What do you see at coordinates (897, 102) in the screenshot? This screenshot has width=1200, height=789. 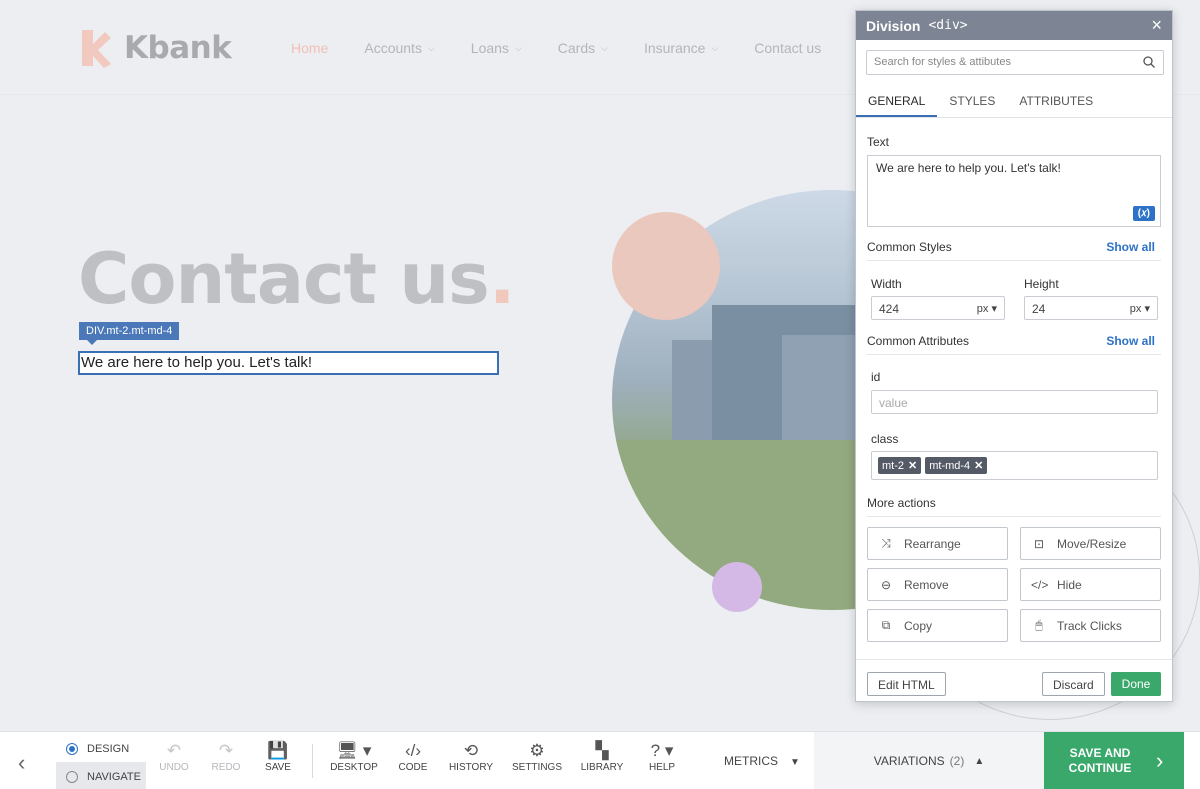 I see `tab-general: GENERAL` at bounding box center [897, 102].